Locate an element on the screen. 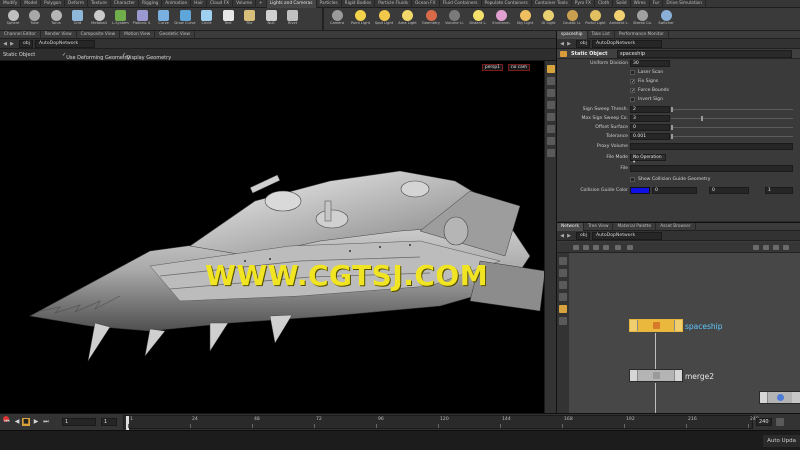  shelf-tab-cloth: Cloth is located at coordinates (604, 4).